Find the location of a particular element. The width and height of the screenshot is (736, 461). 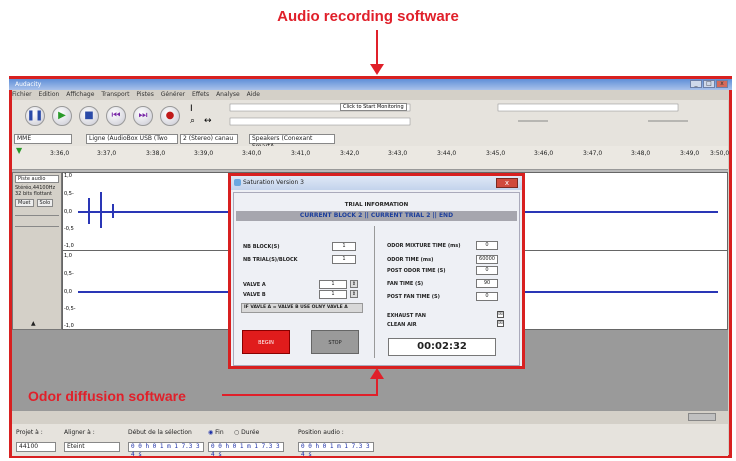

zoom-tool-icon: ⌕ is located at coordinates (192, 121).